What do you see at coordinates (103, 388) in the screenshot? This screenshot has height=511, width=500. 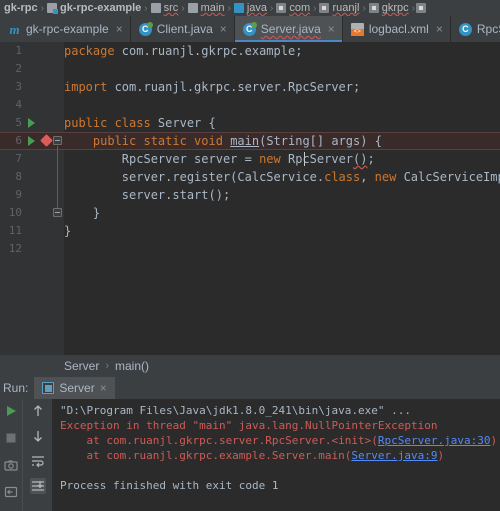 I see `run-tab-close-icon: ×` at bounding box center [103, 388].